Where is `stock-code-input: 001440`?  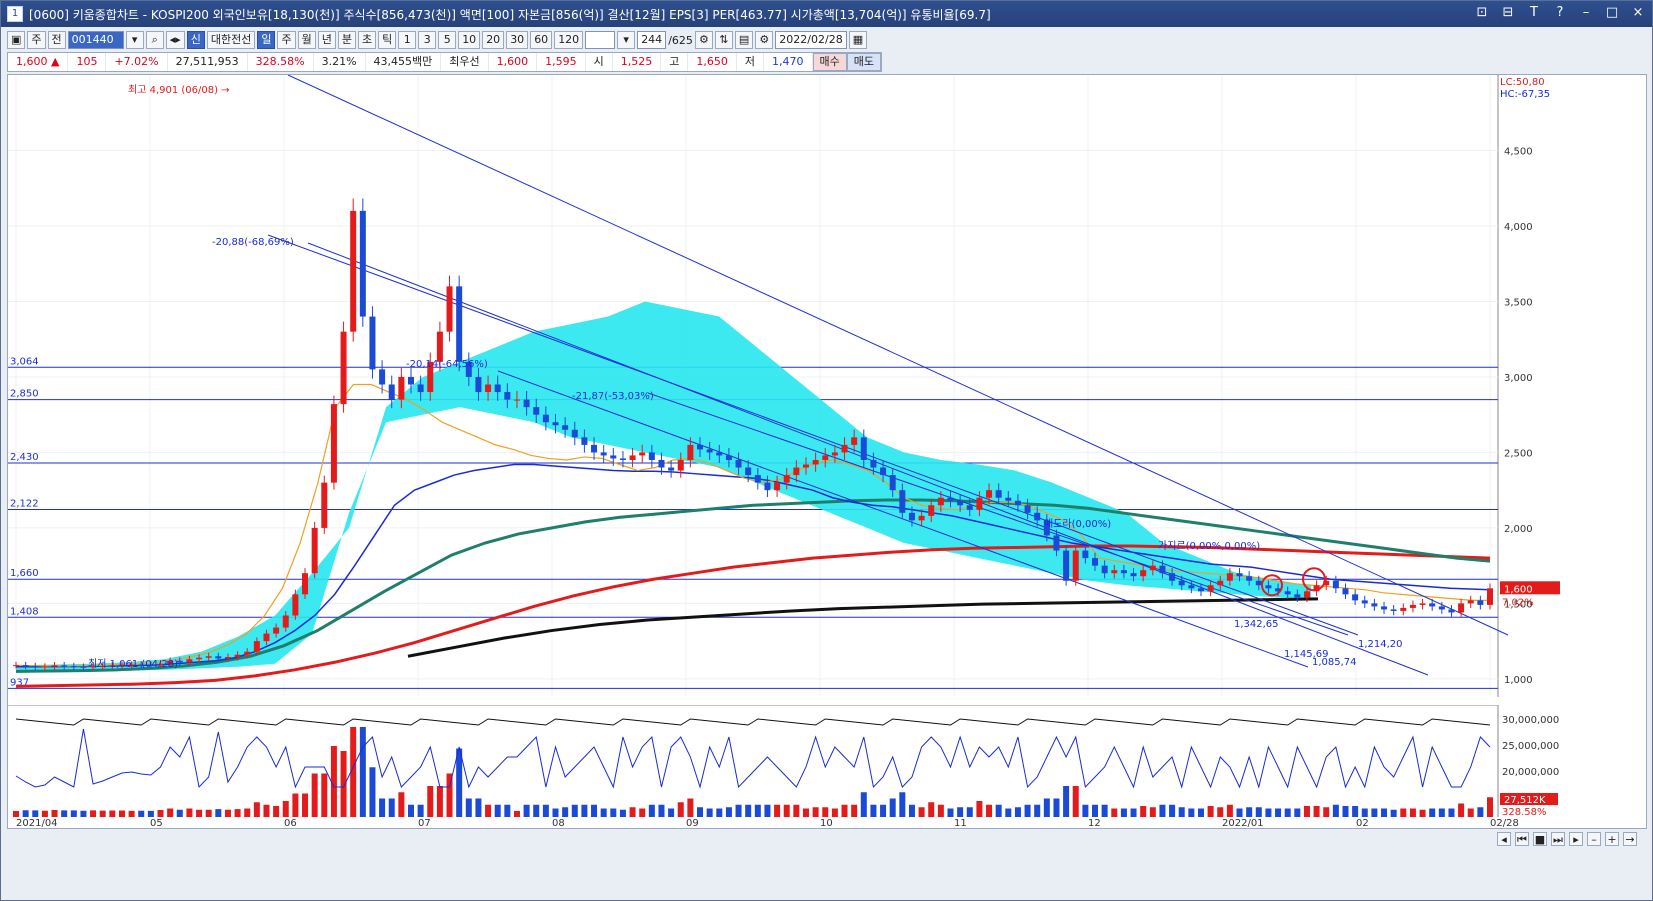 stock-code-input: 001440 is located at coordinates (95, 40).